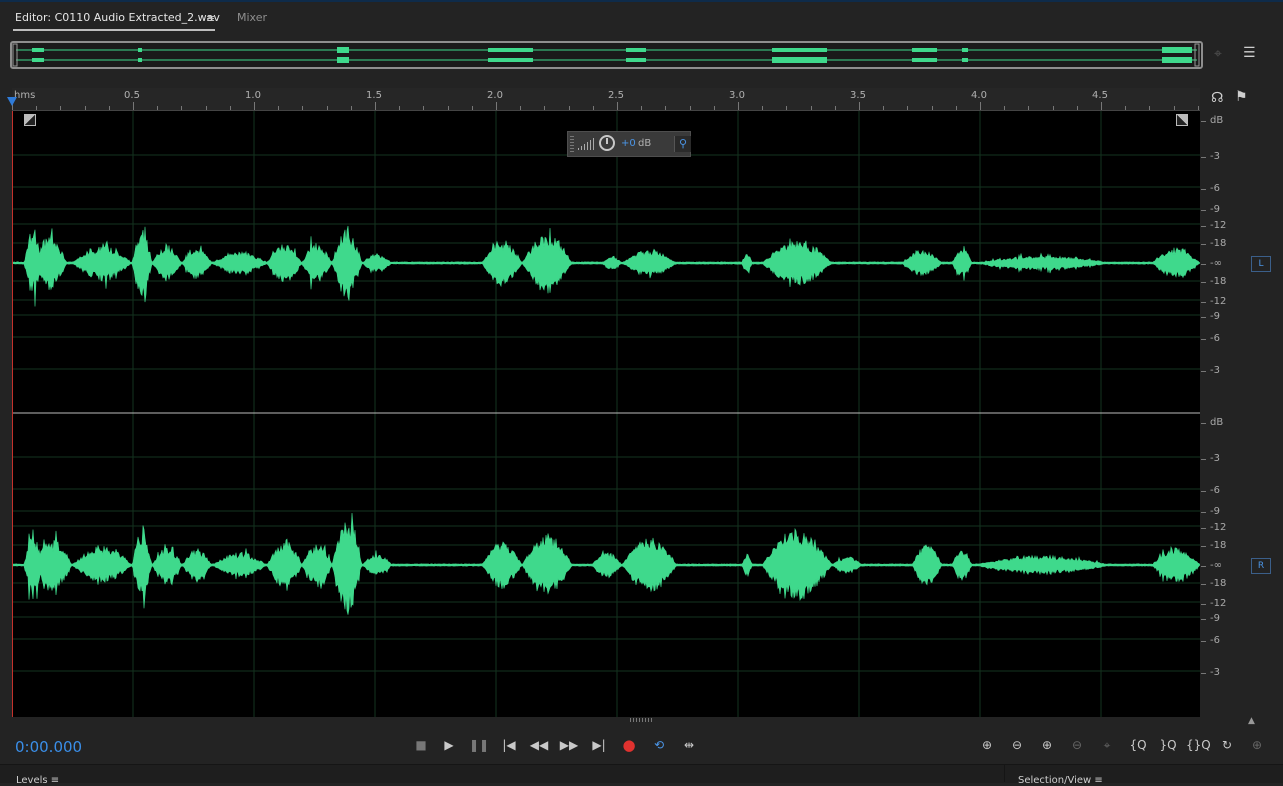 This screenshot has width=1283, height=786. What do you see at coordinates (1216, 263) in the screenshot?
I see `db-label: -∞` at bounding box center [1216, 263].